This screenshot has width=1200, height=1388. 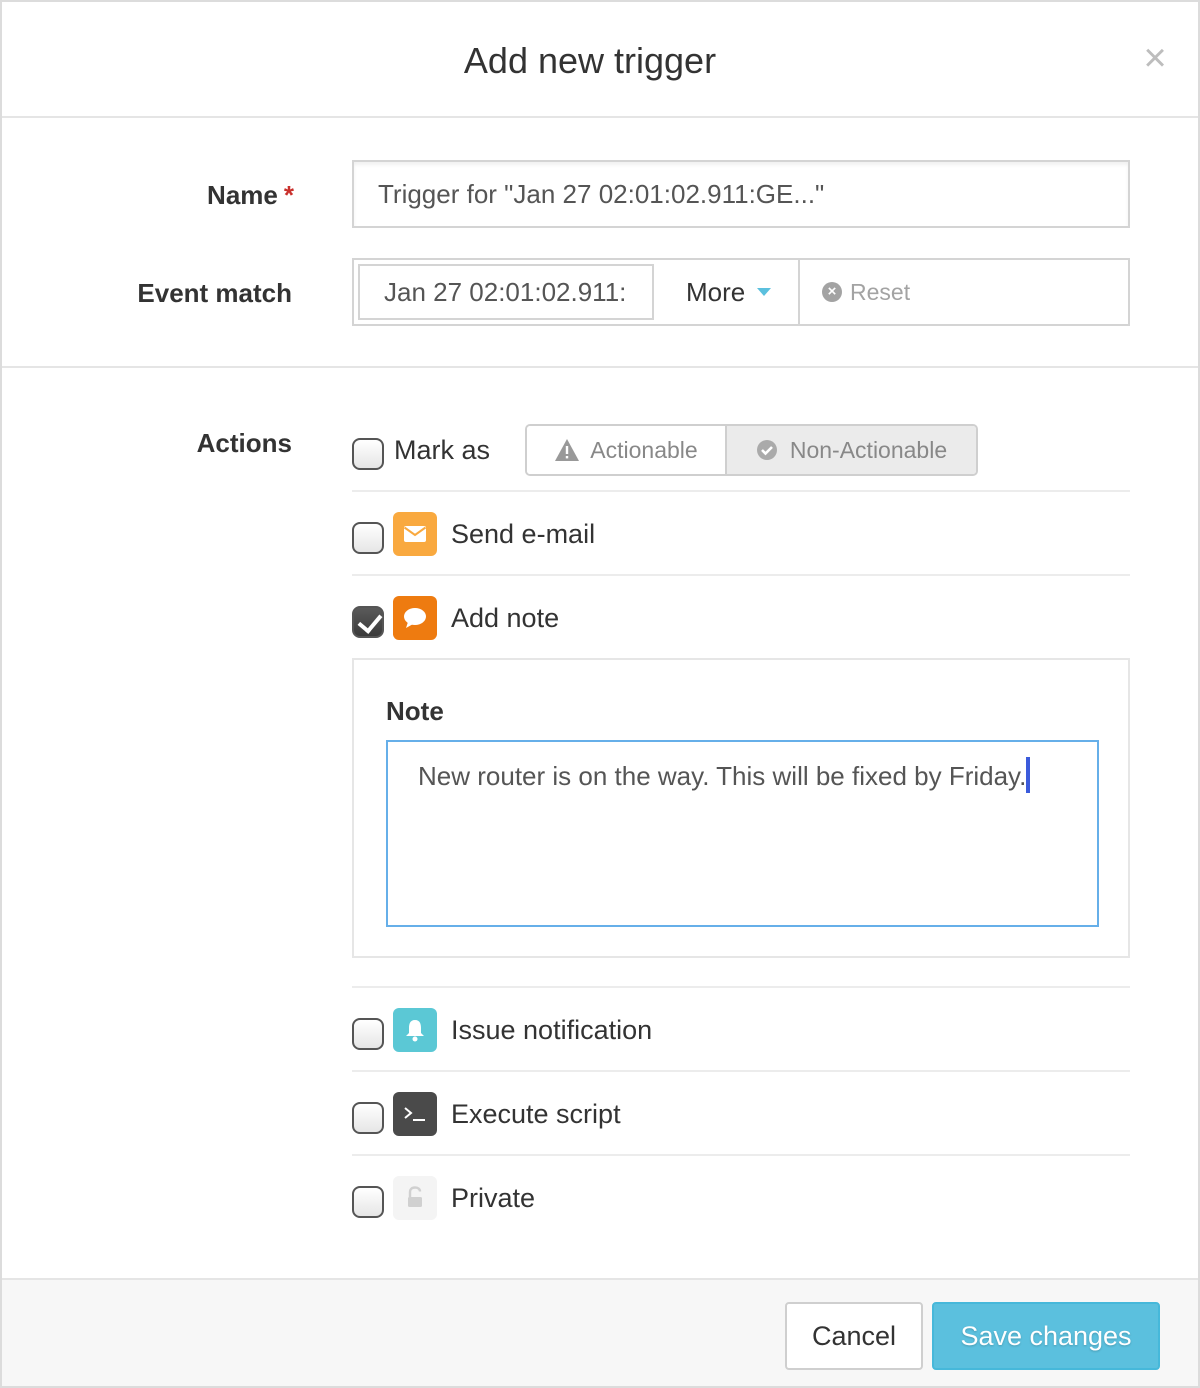 I want to click on warning-icon, so click(x=567, y=450).